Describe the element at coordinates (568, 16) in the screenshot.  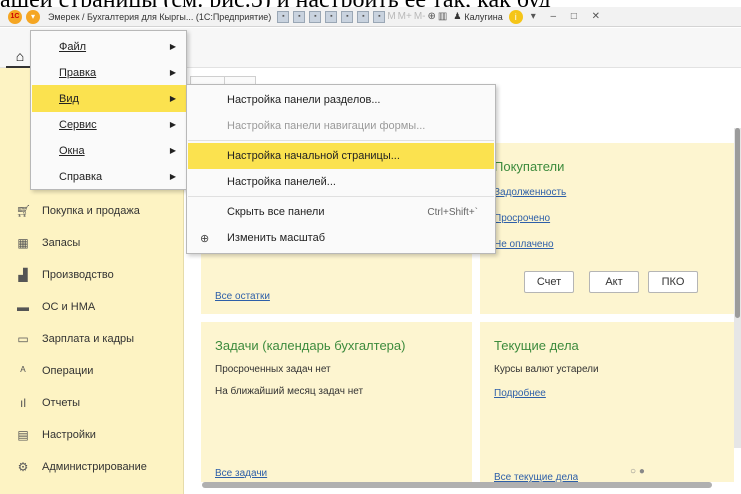
I see `window-controls: ▾ – □ ✕` at that location.